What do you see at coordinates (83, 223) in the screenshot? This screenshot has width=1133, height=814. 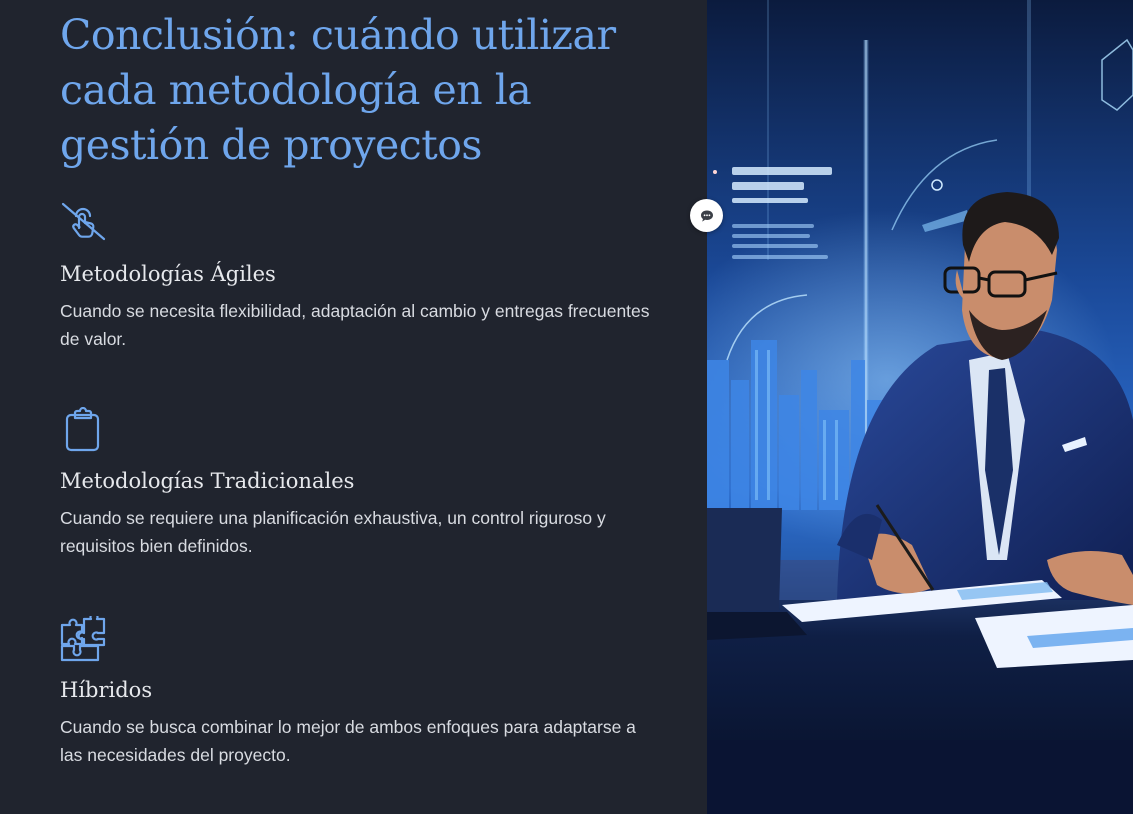 I see `hand-tap-slash-icon` at bounding box center [83, 223].